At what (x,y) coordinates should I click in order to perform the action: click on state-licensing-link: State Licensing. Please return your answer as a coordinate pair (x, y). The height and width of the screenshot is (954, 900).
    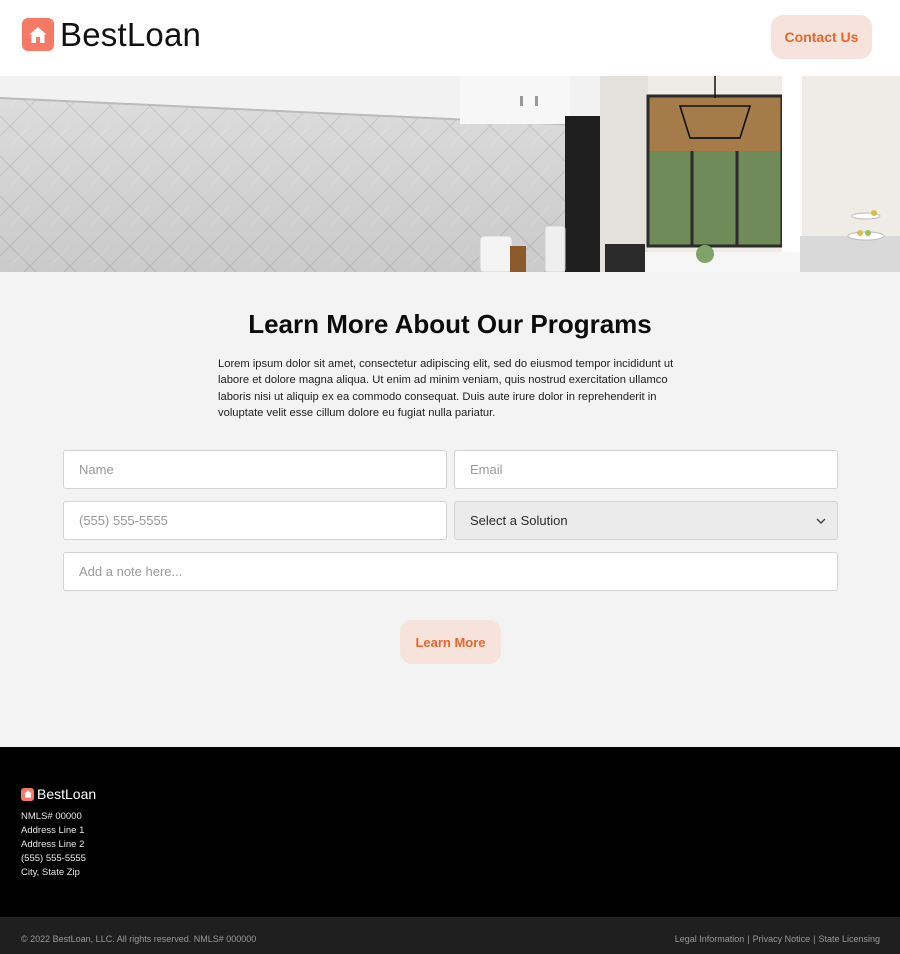
    Looking at the image, I should click on (849, 939).